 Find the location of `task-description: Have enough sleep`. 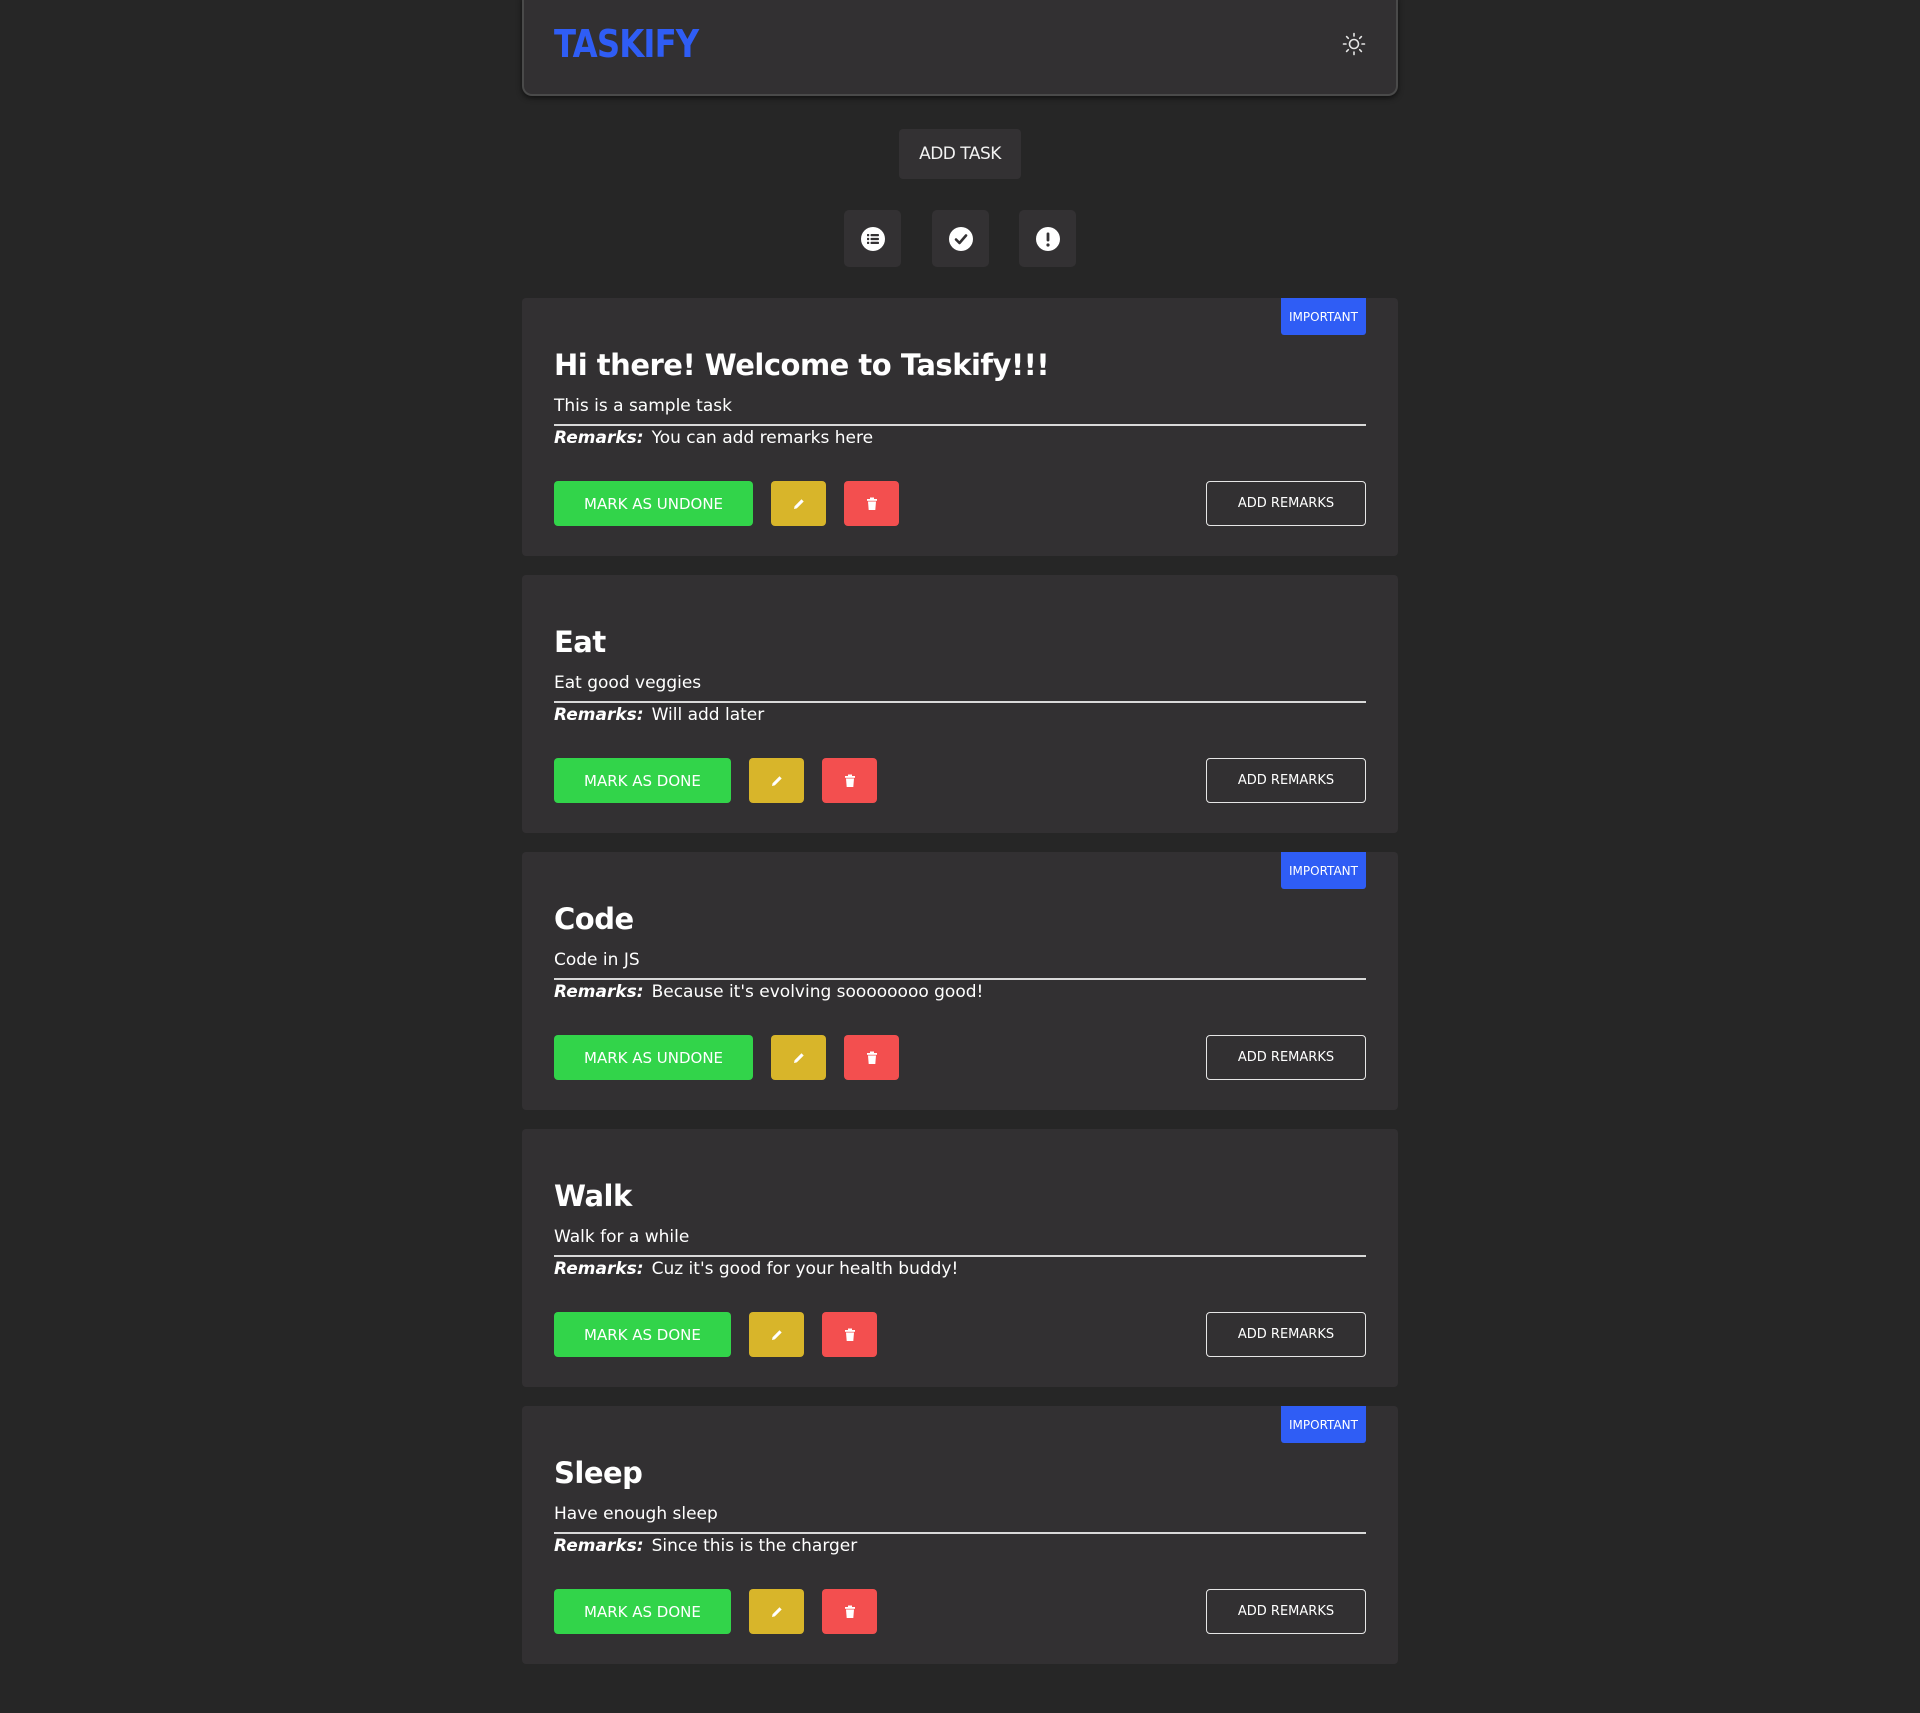

task-description: Have enough sleep is located at coordinates (960, 1519).